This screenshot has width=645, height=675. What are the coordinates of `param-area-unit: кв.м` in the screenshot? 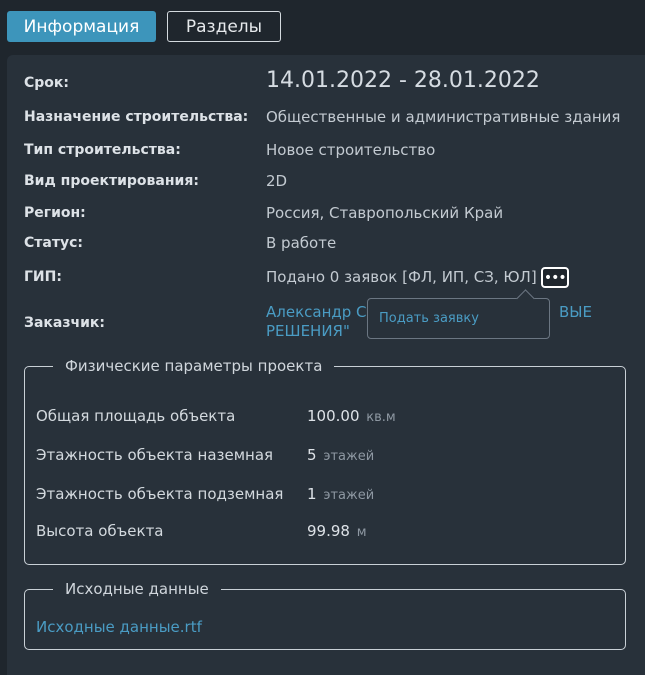 It's located at (381, 417).